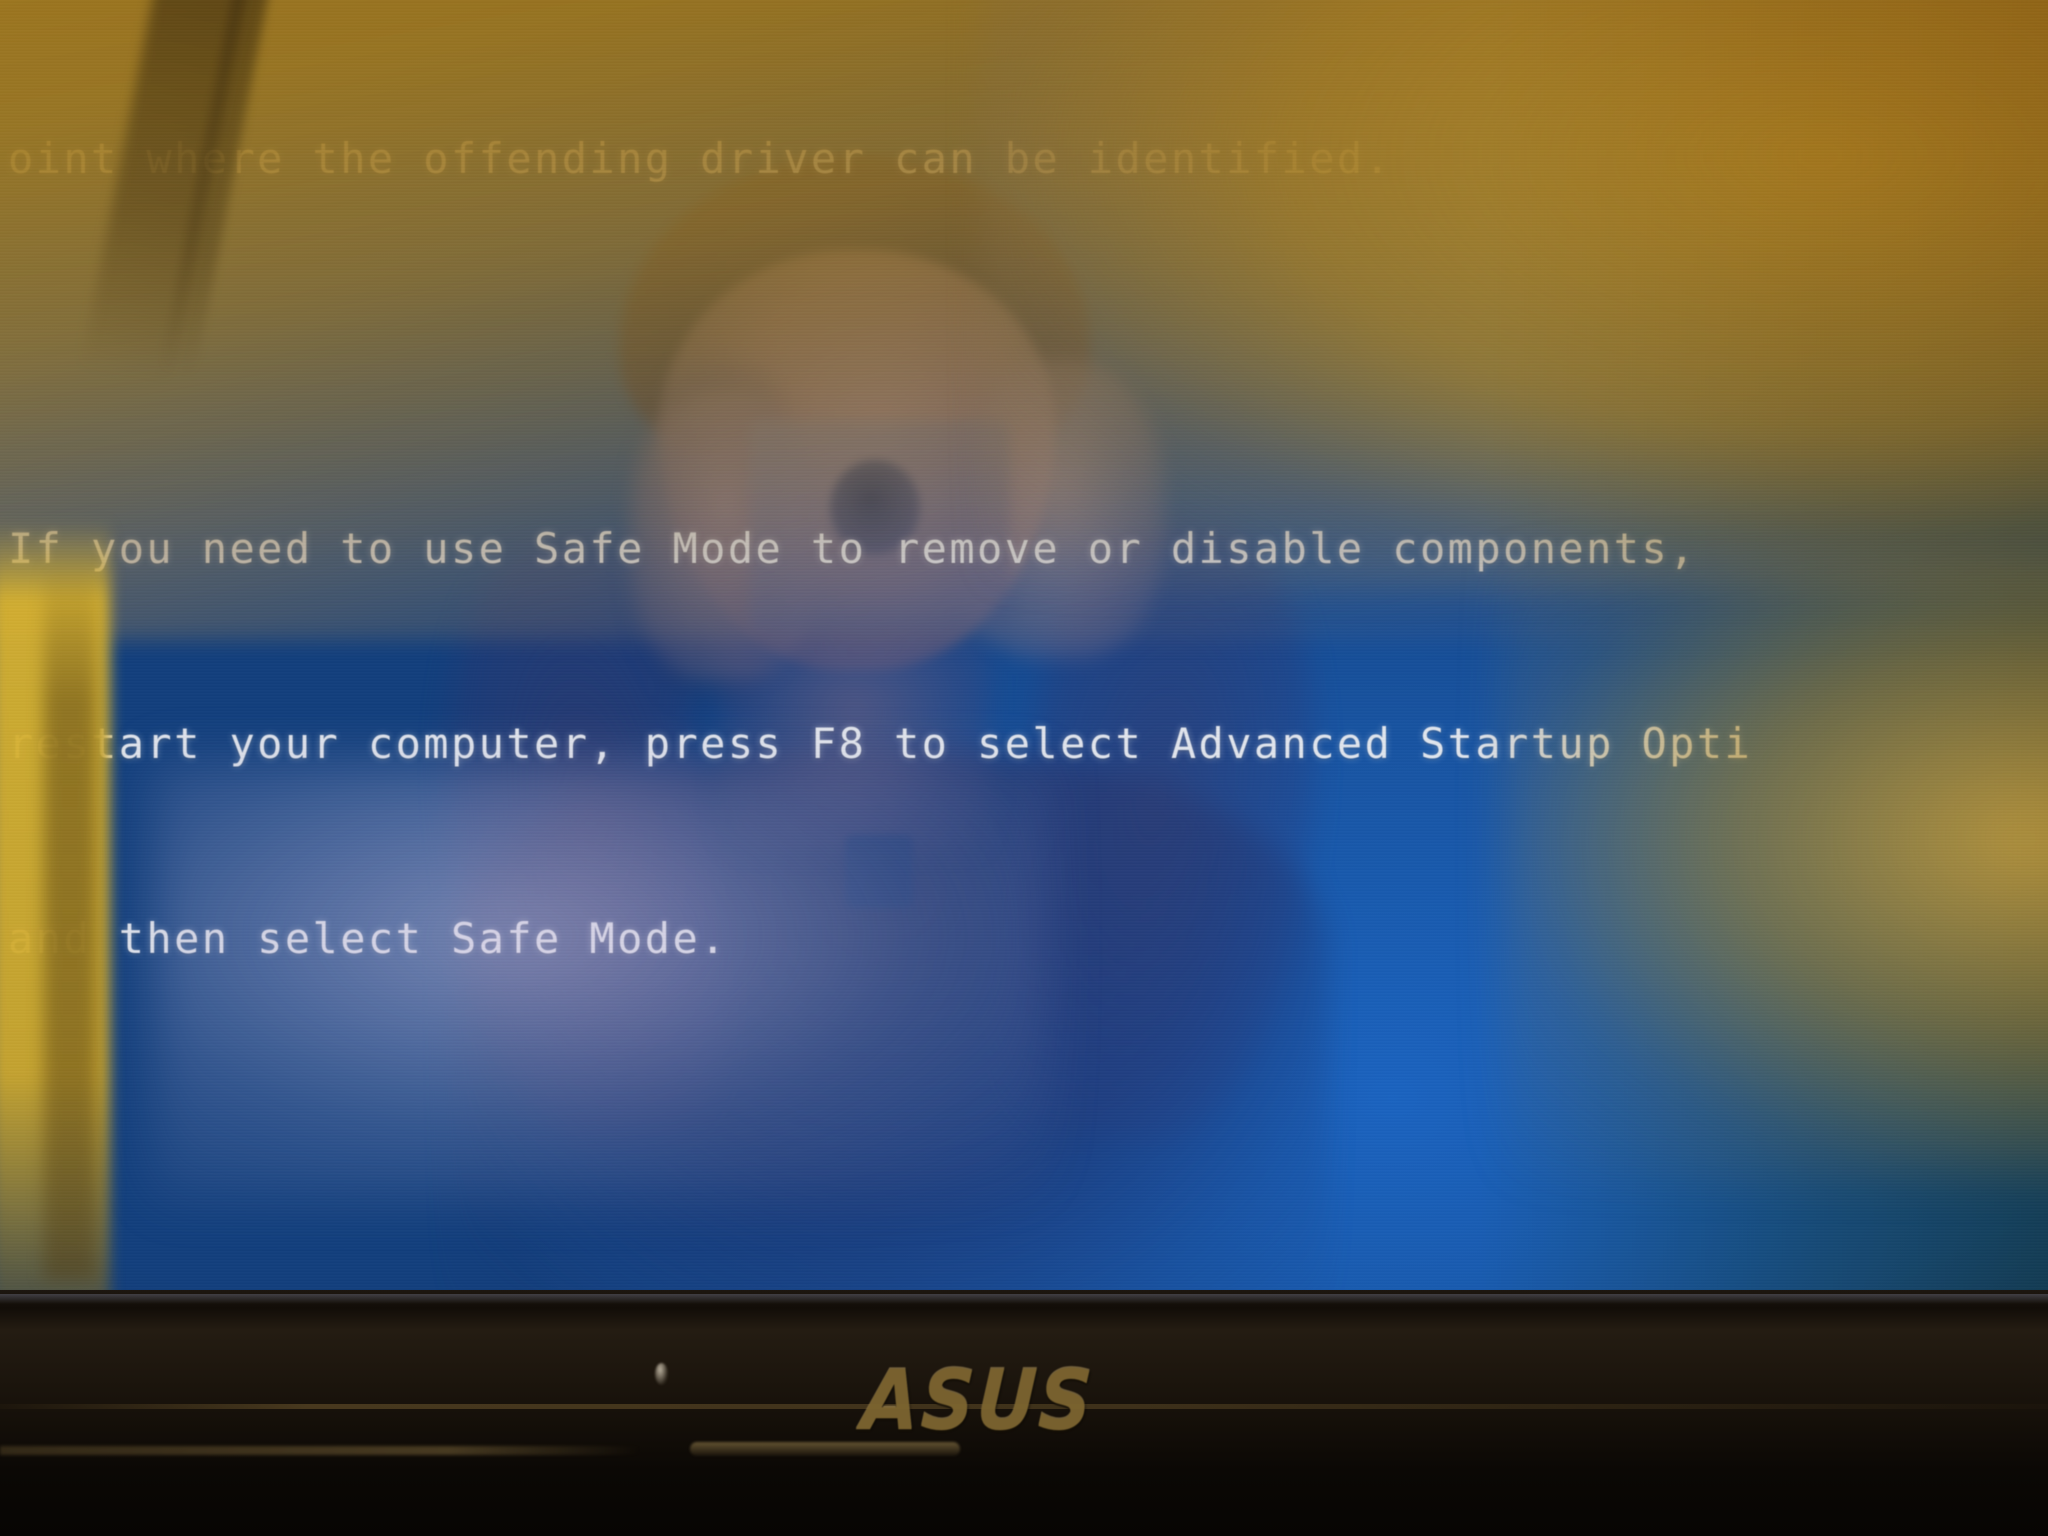  Describe the element at coordinates (978, 1401) in the screenshot. I see `asus-brand-logo: ASUS` at that location.